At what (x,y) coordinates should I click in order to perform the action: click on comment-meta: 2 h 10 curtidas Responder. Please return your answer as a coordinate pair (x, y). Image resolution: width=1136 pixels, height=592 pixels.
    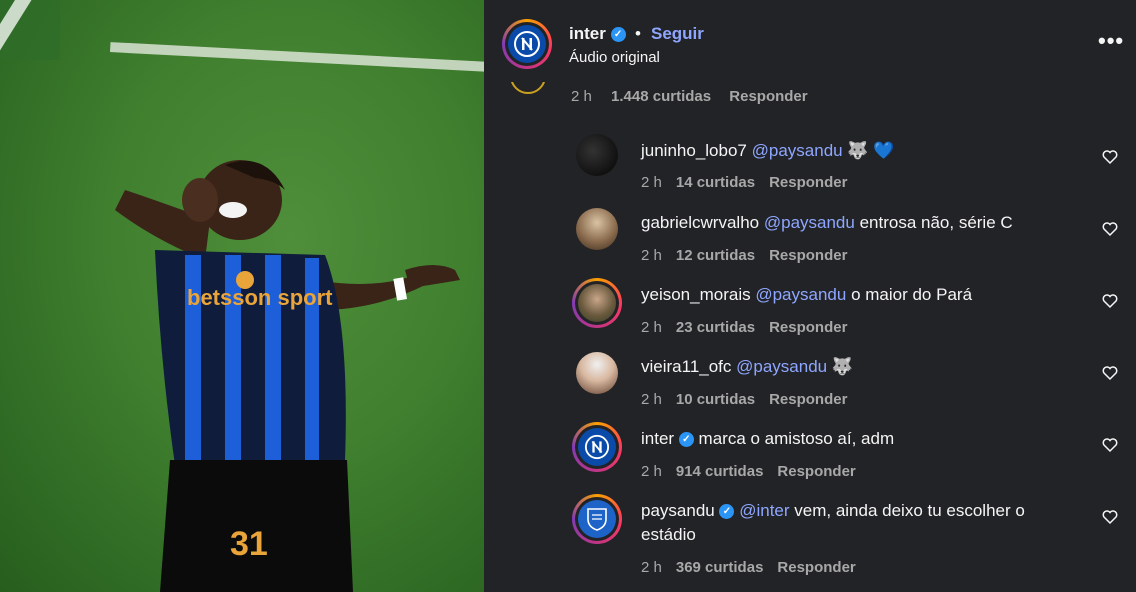
    Looking at the image, I should click on (744, 399).